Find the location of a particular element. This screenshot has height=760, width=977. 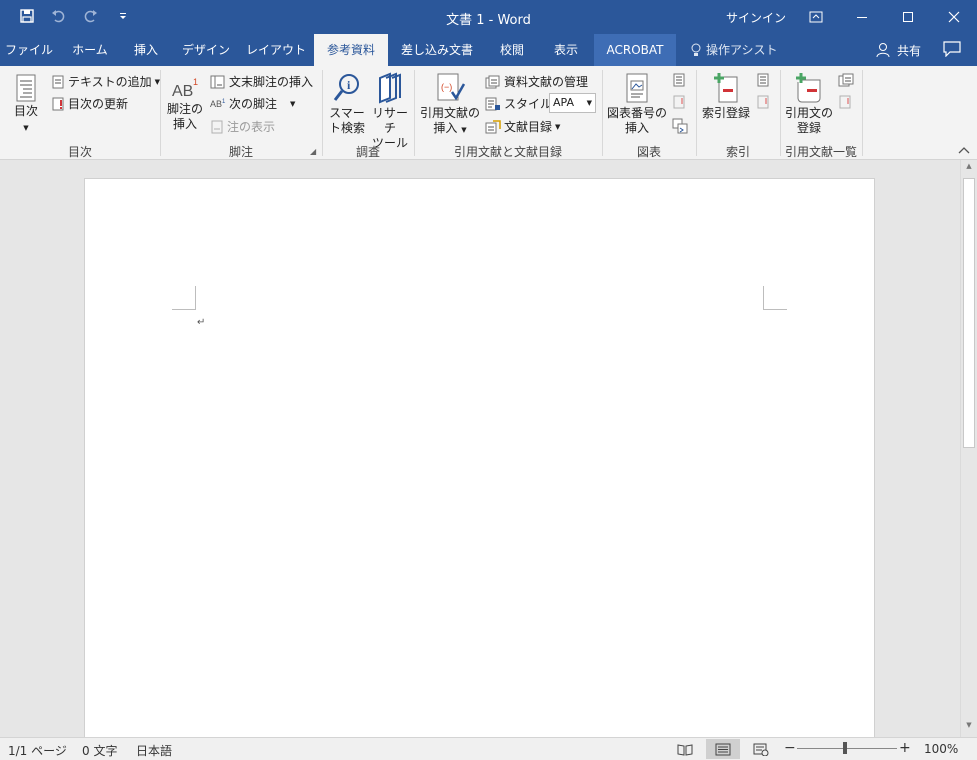

tab-home: ホーム is located at coordinates (90, 50).